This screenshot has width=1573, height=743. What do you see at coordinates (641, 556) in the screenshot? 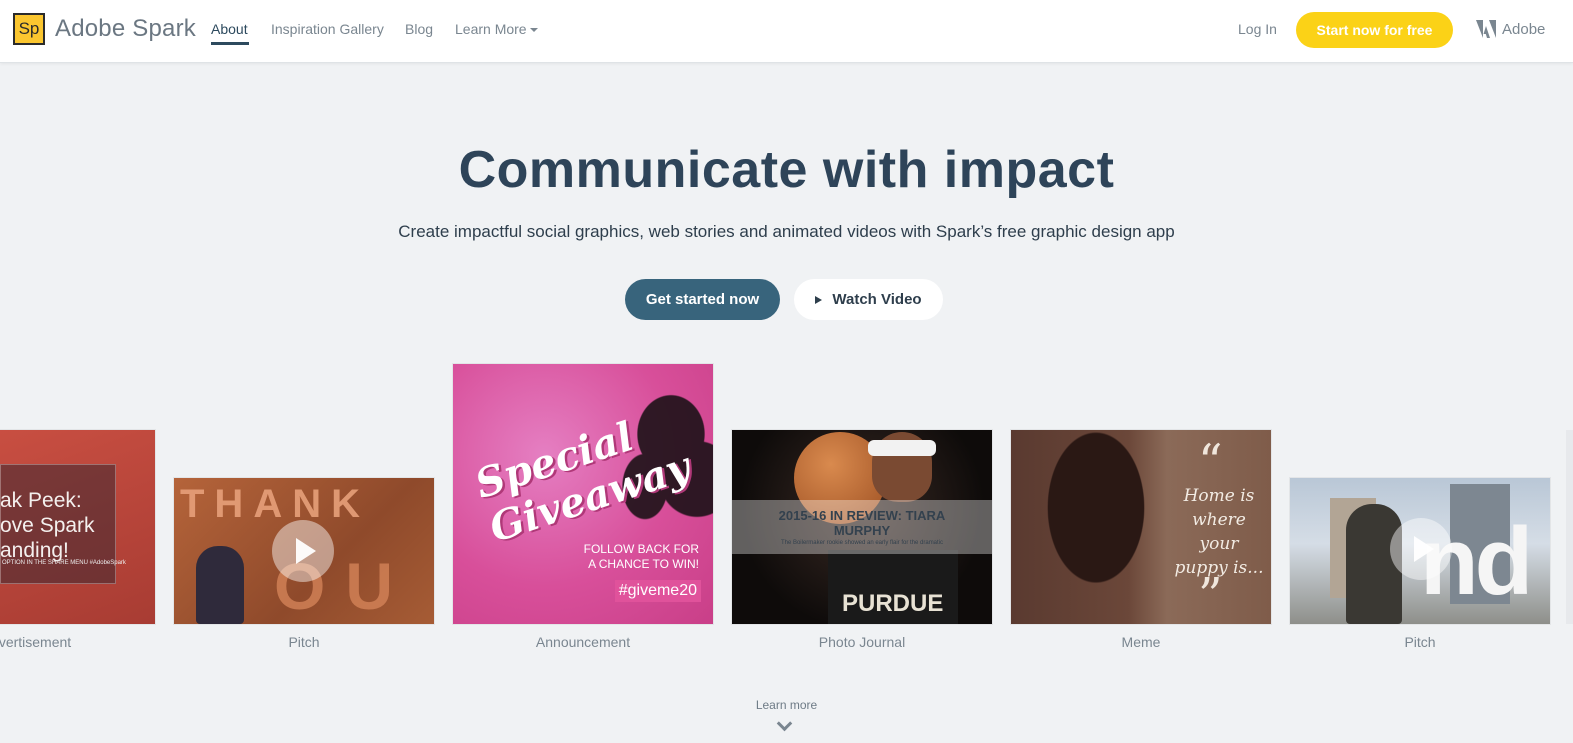
I see `card-image-subtext: FOLLOW BACK FOR A CHANCE TO WIN!` at bounding box center [641, 556].